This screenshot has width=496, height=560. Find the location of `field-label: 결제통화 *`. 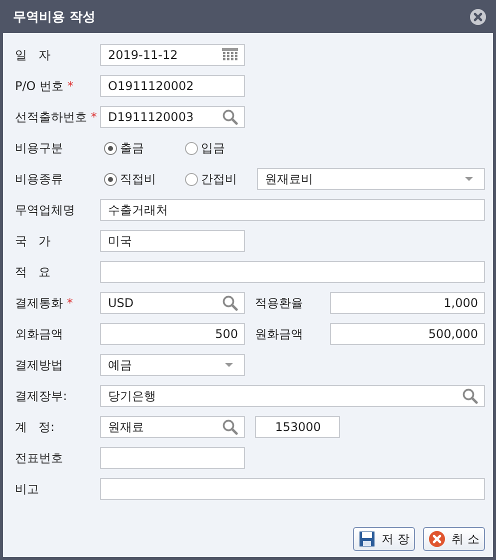

field-label: 결제통화 * is located at coordinates (44, 303).